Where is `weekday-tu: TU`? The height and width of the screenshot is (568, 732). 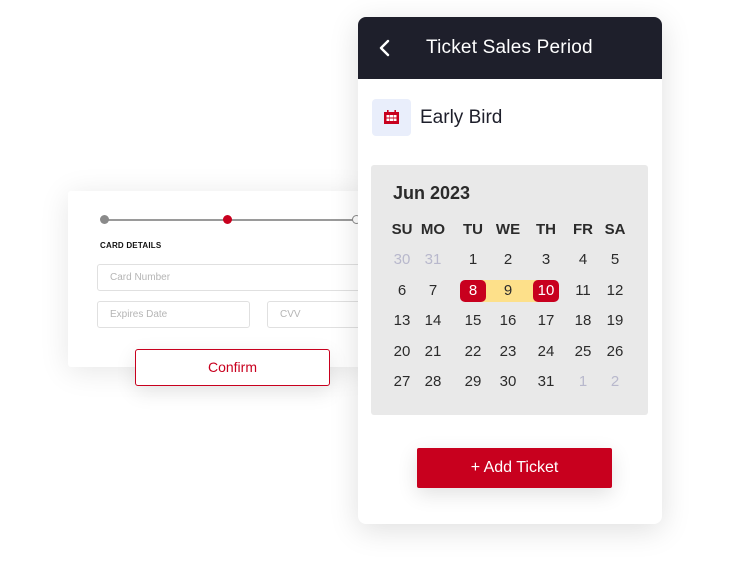
weekday-tu: TU is located at coordinates (473, 229).